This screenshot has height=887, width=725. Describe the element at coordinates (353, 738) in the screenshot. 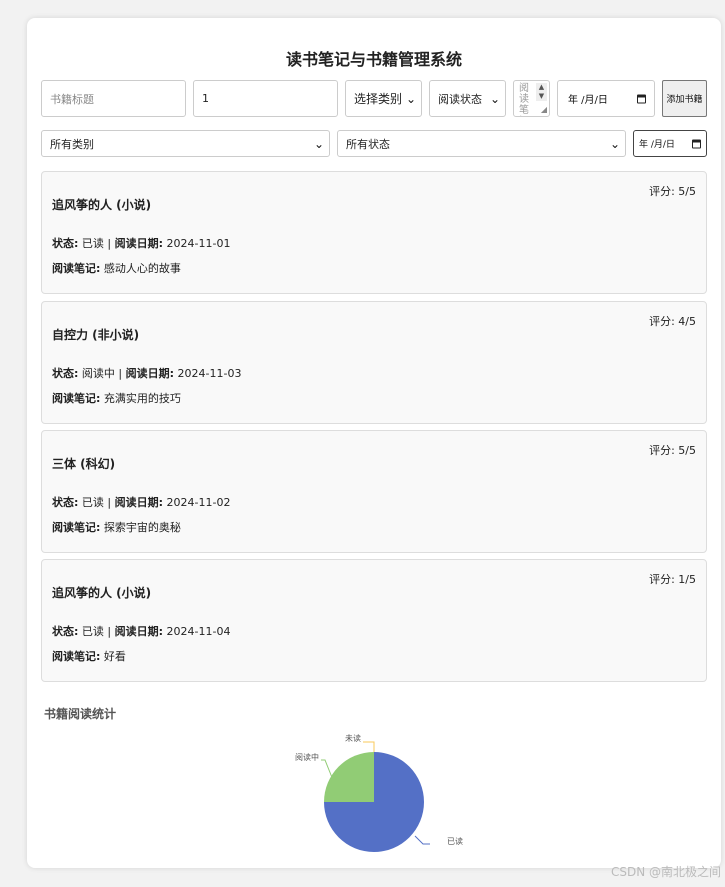

I see `pie-label: 未读` at that location.